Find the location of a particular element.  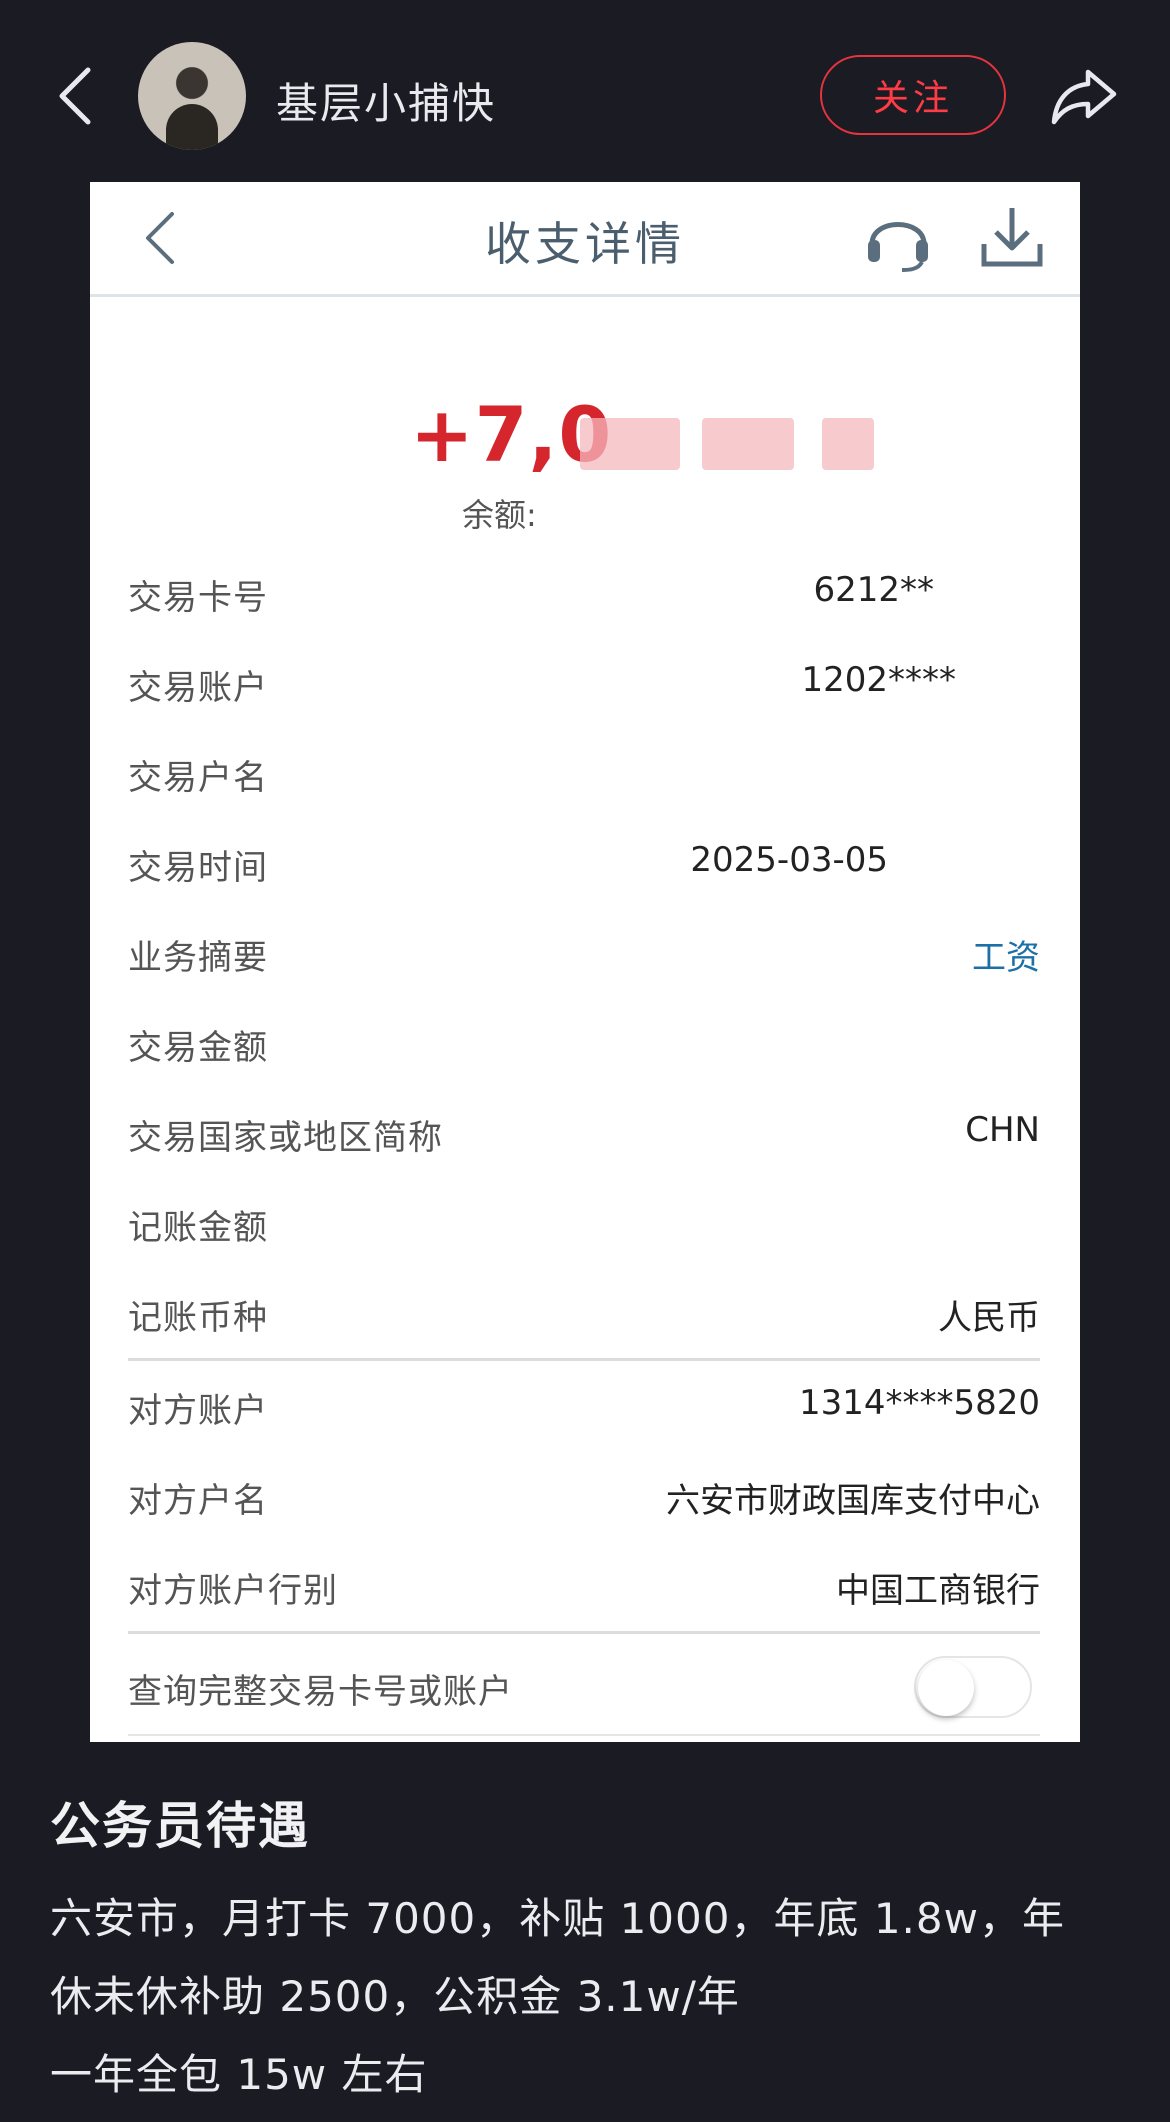

detail-row: 对方账户 1314****5820 is located at coordinates (584, 1404).